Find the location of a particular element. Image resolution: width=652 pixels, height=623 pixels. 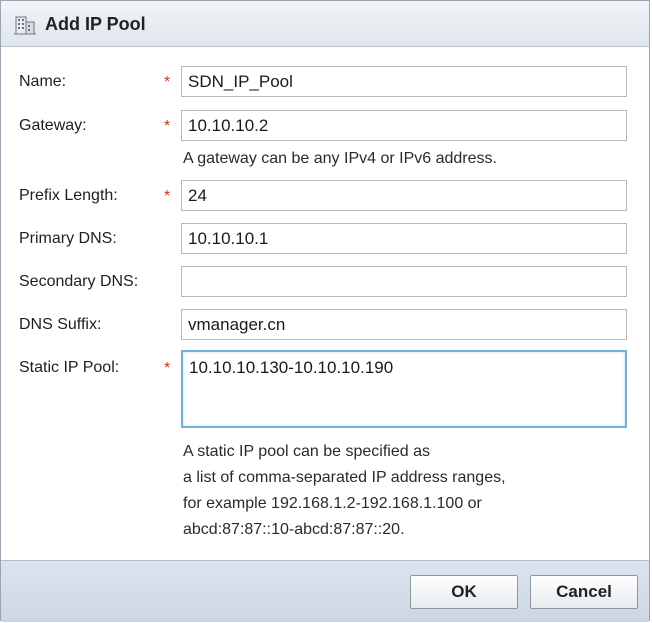

prefix-length-input: 24 is located at coordinates (404, 195).